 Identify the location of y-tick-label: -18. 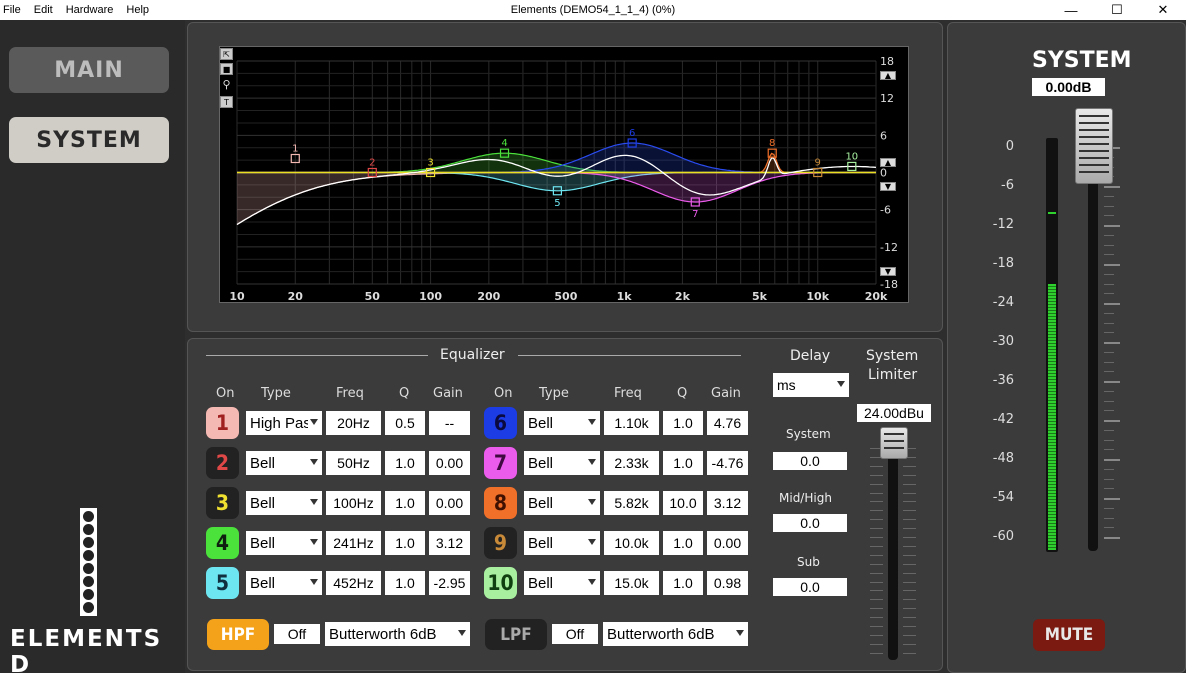
(889, 284).